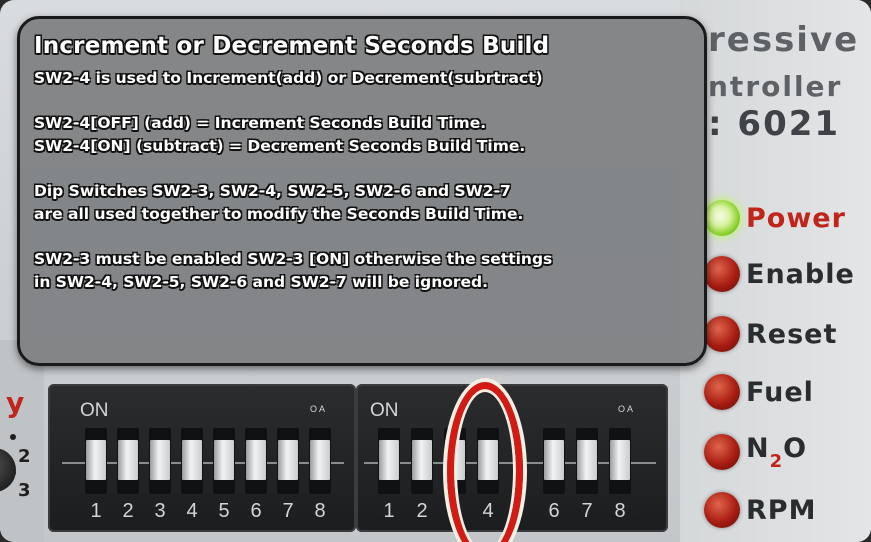  I want to click on side-number-3: 3, so click(24, 490).